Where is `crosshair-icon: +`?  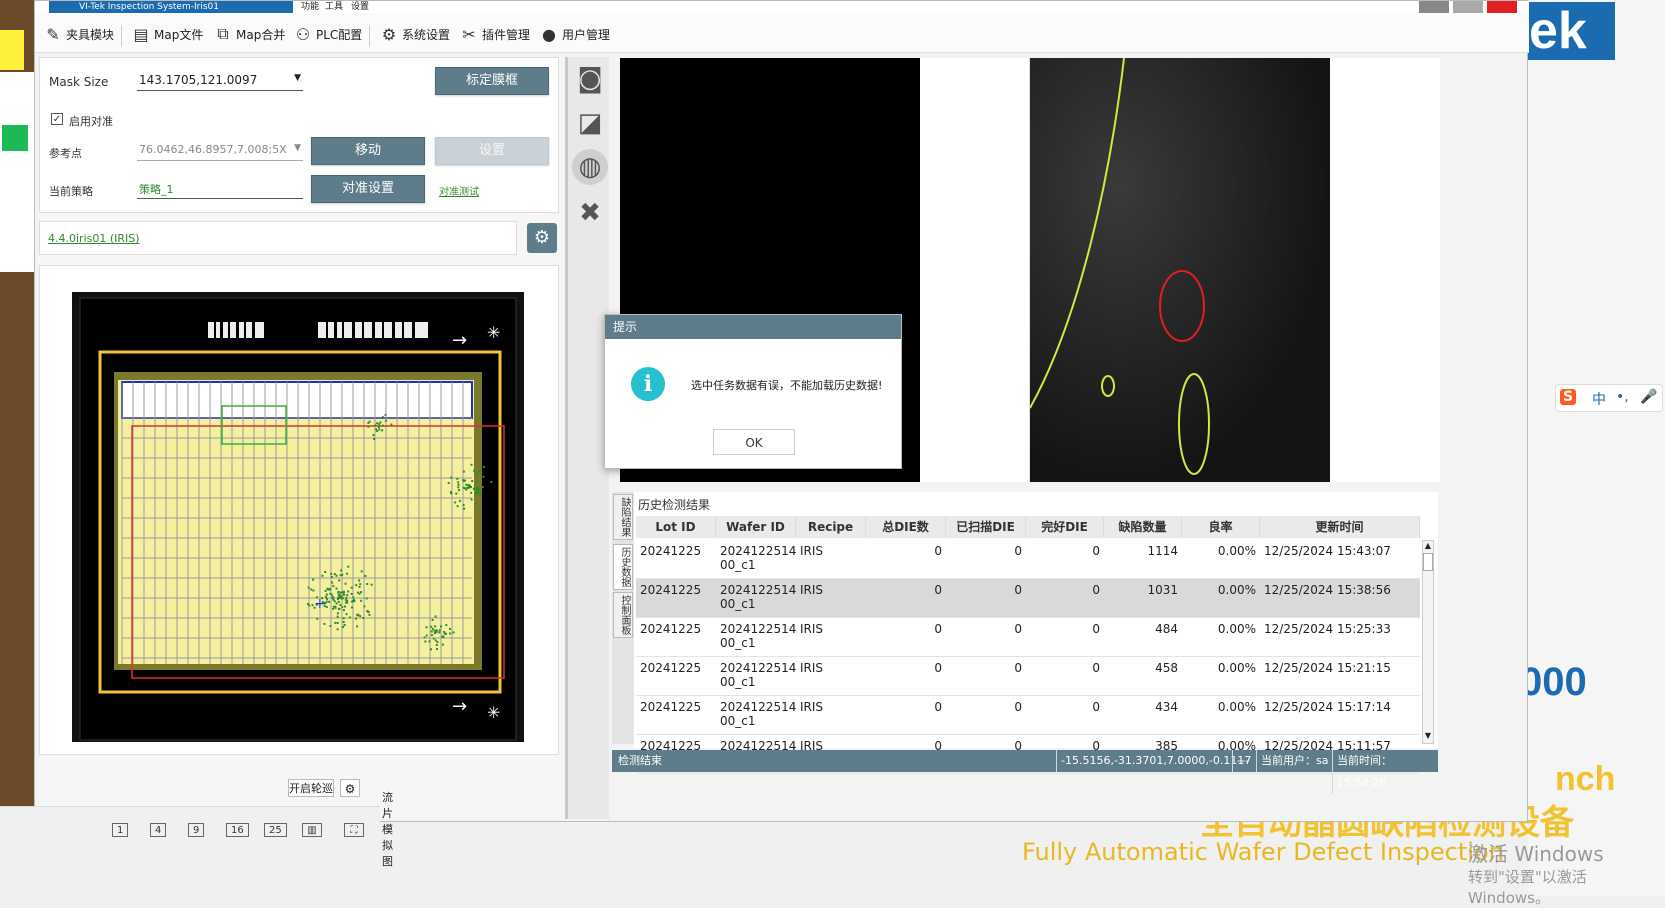 crosshair-icon: + is located at coordinates (320, 604).